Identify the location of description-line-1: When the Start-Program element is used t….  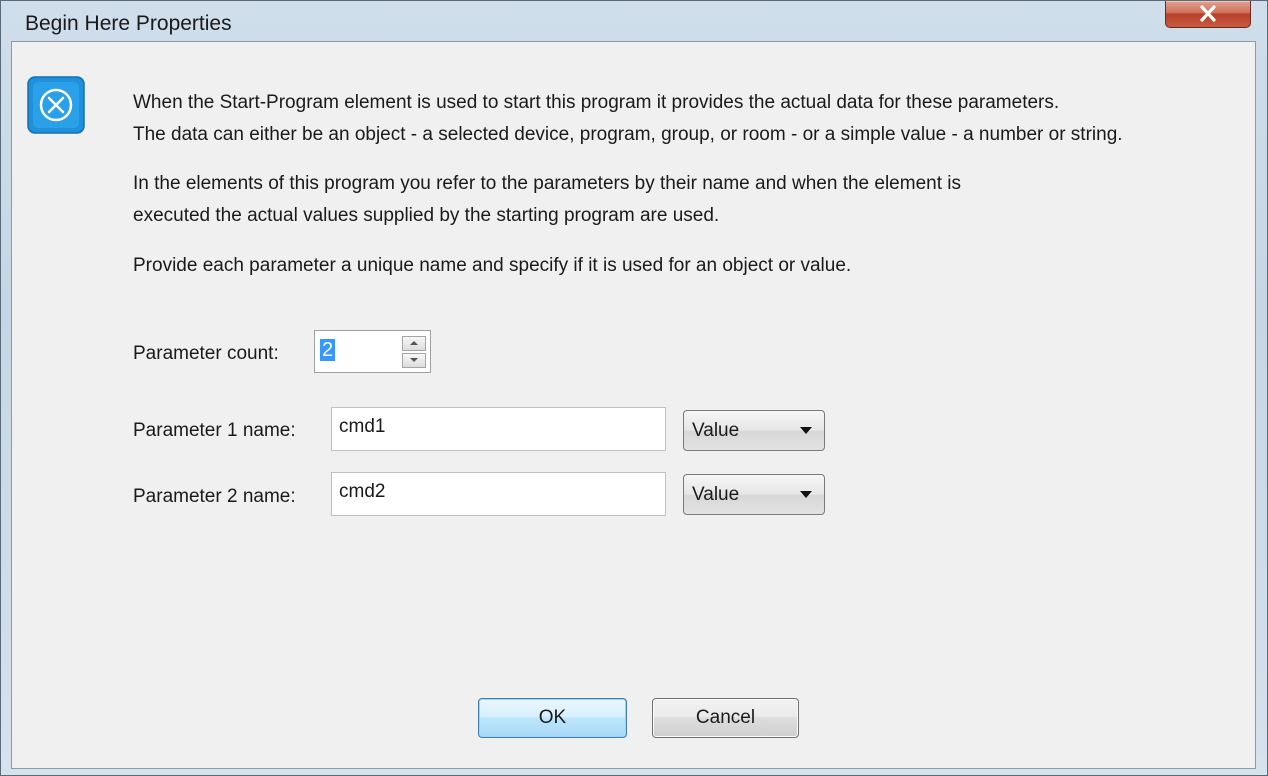
(596, 102).